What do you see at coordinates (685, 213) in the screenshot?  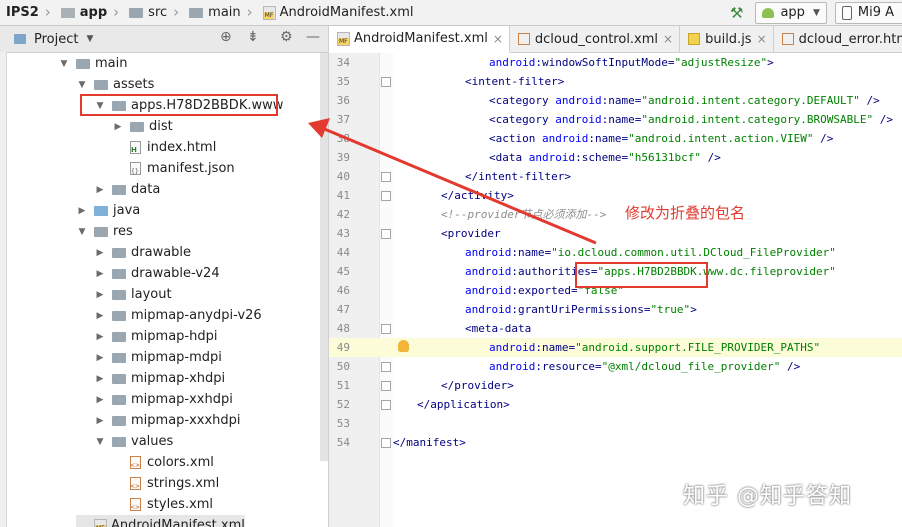 I see `annotation-text: 修改为折叠的包名` at bounding box center [685, 213].